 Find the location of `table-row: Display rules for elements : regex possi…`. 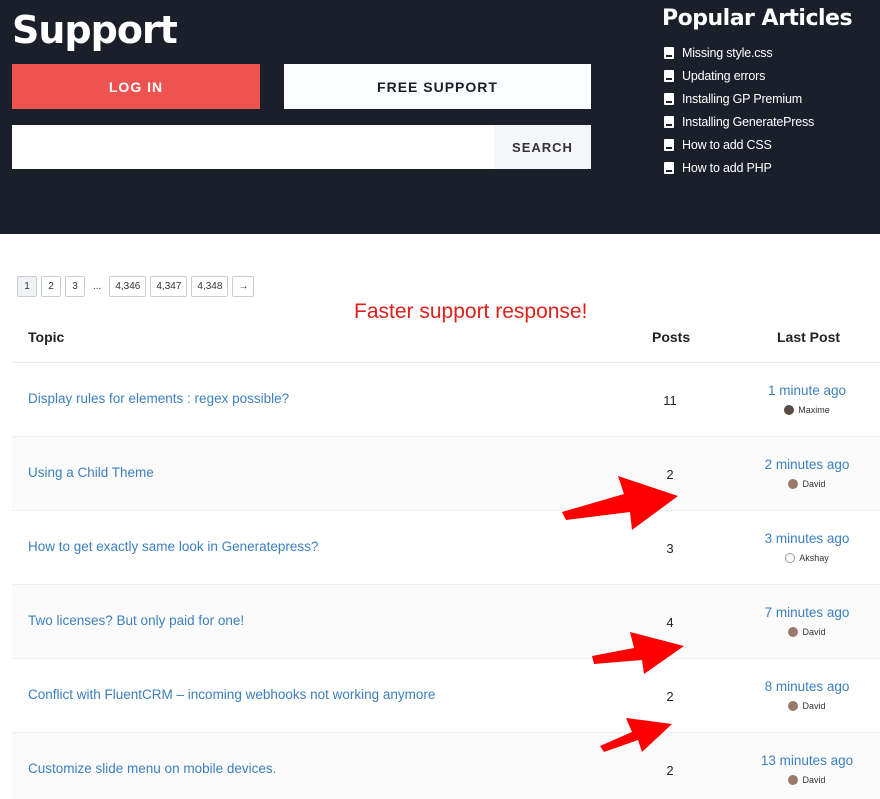

table-row: Display rules for elements : regex possi… is located at coordinates (446, 400).